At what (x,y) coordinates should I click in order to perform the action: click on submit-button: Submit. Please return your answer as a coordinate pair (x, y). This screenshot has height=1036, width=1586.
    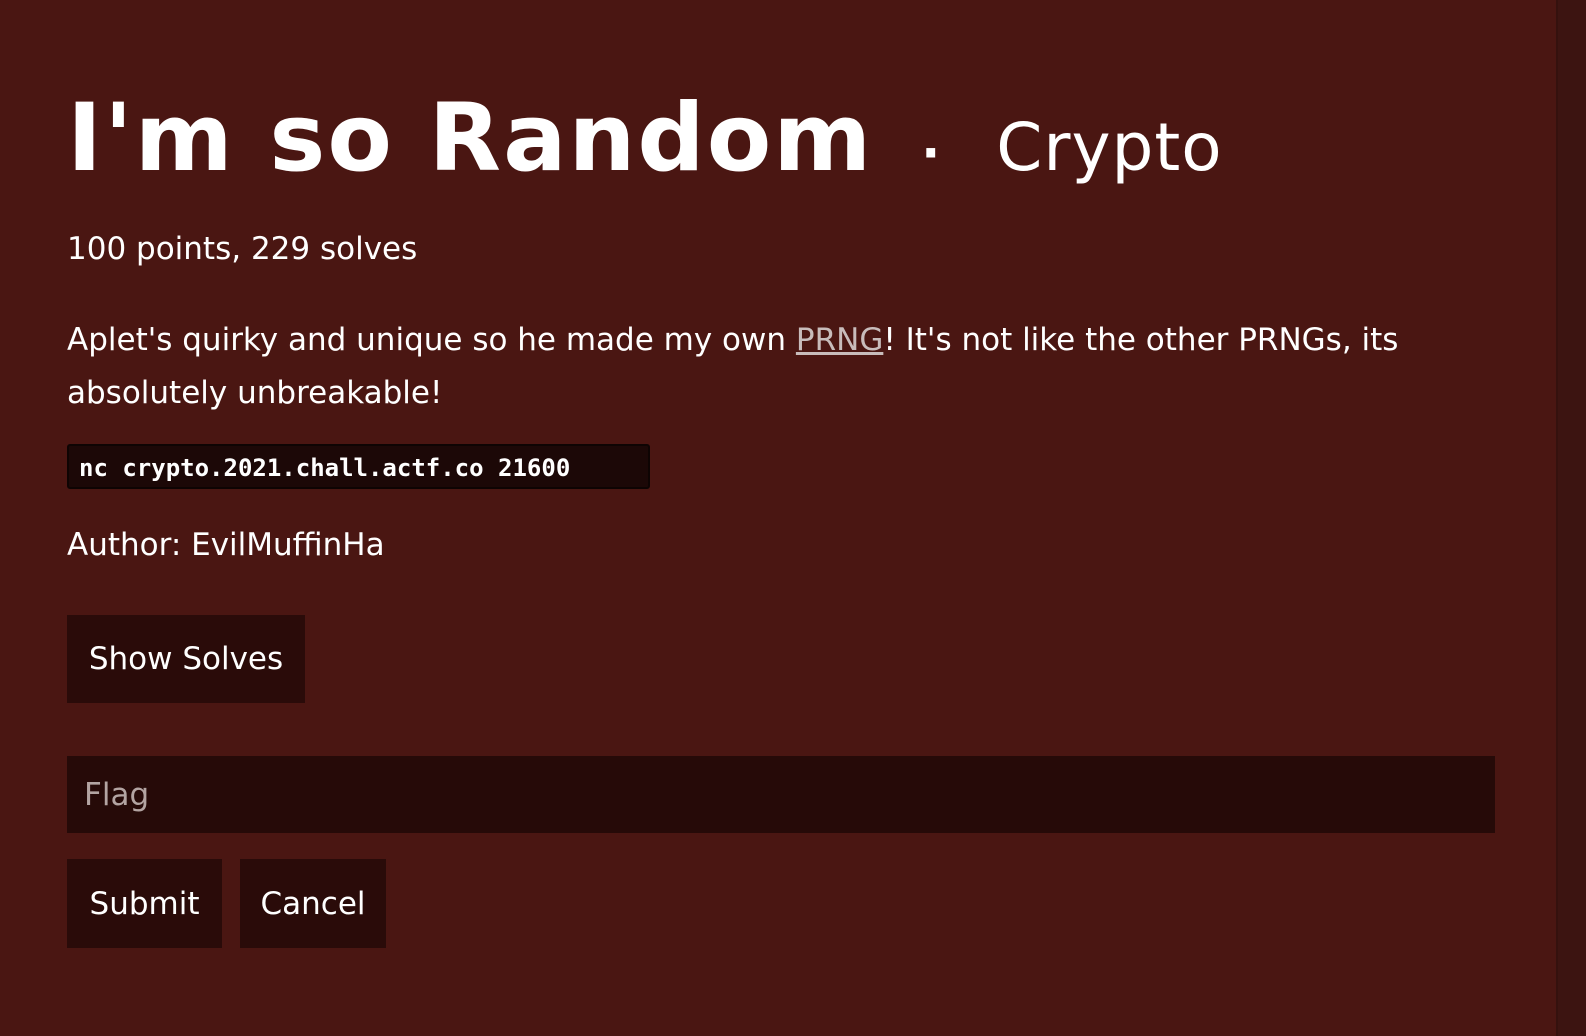
    Looking at the image, I should click on (144, 903).